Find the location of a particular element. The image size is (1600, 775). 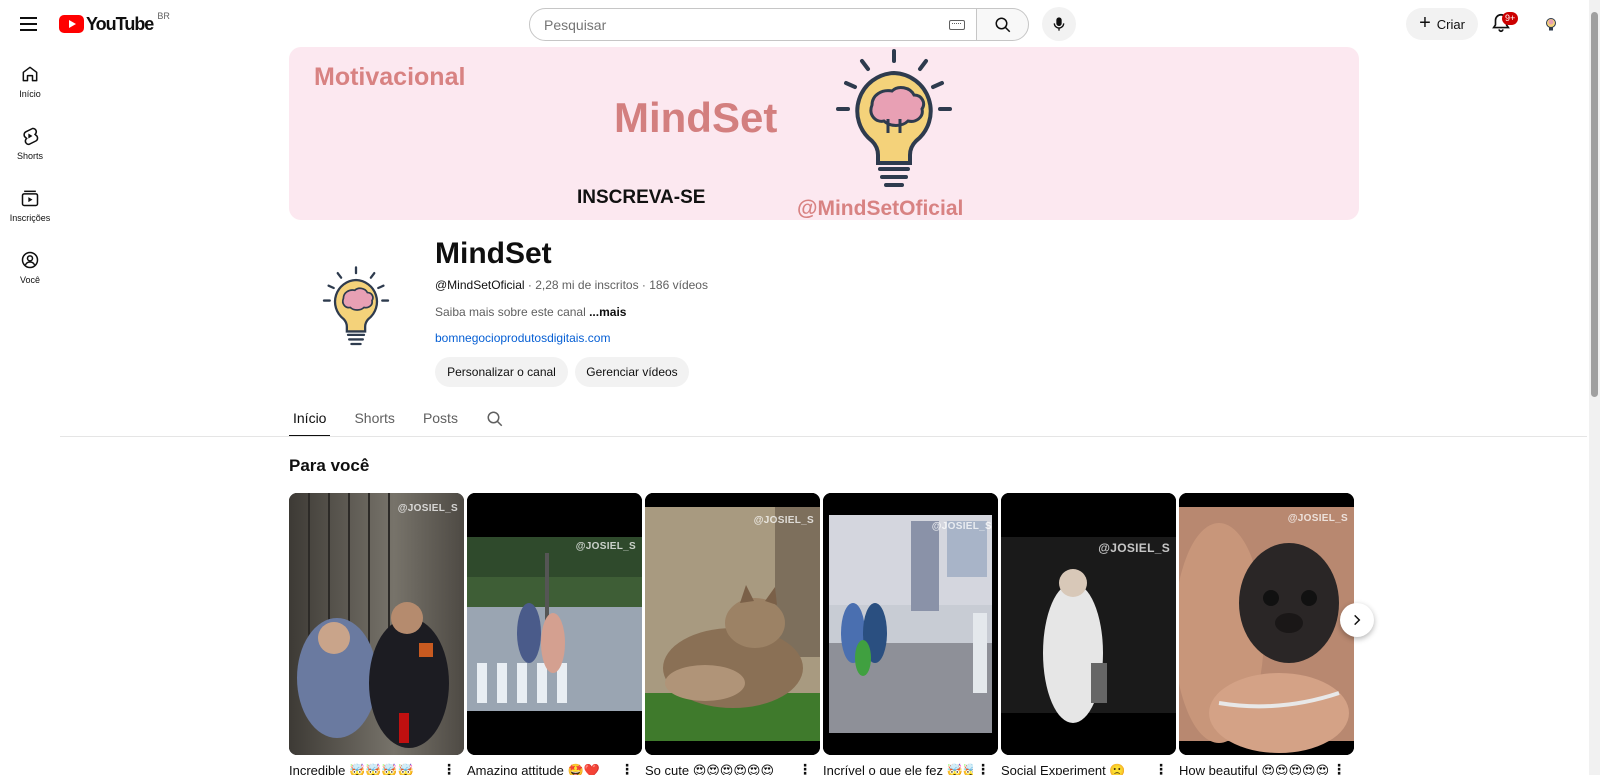

page-scrollbar is located at coordinates (1594, 387).